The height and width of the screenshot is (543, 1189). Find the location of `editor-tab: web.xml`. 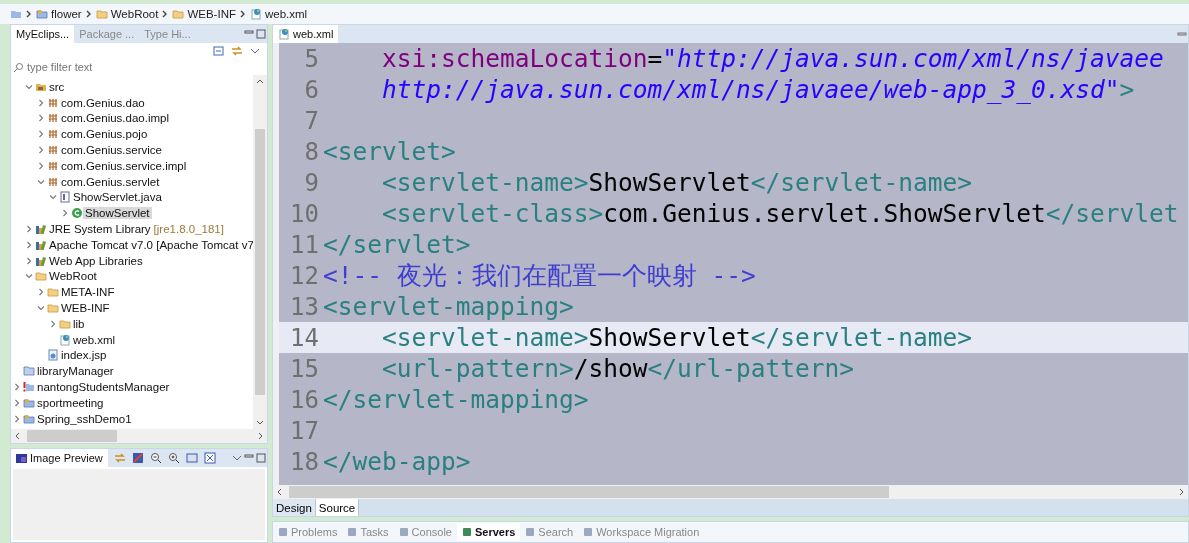

editor-tab: web.xml is located at coordinates (306, 34).